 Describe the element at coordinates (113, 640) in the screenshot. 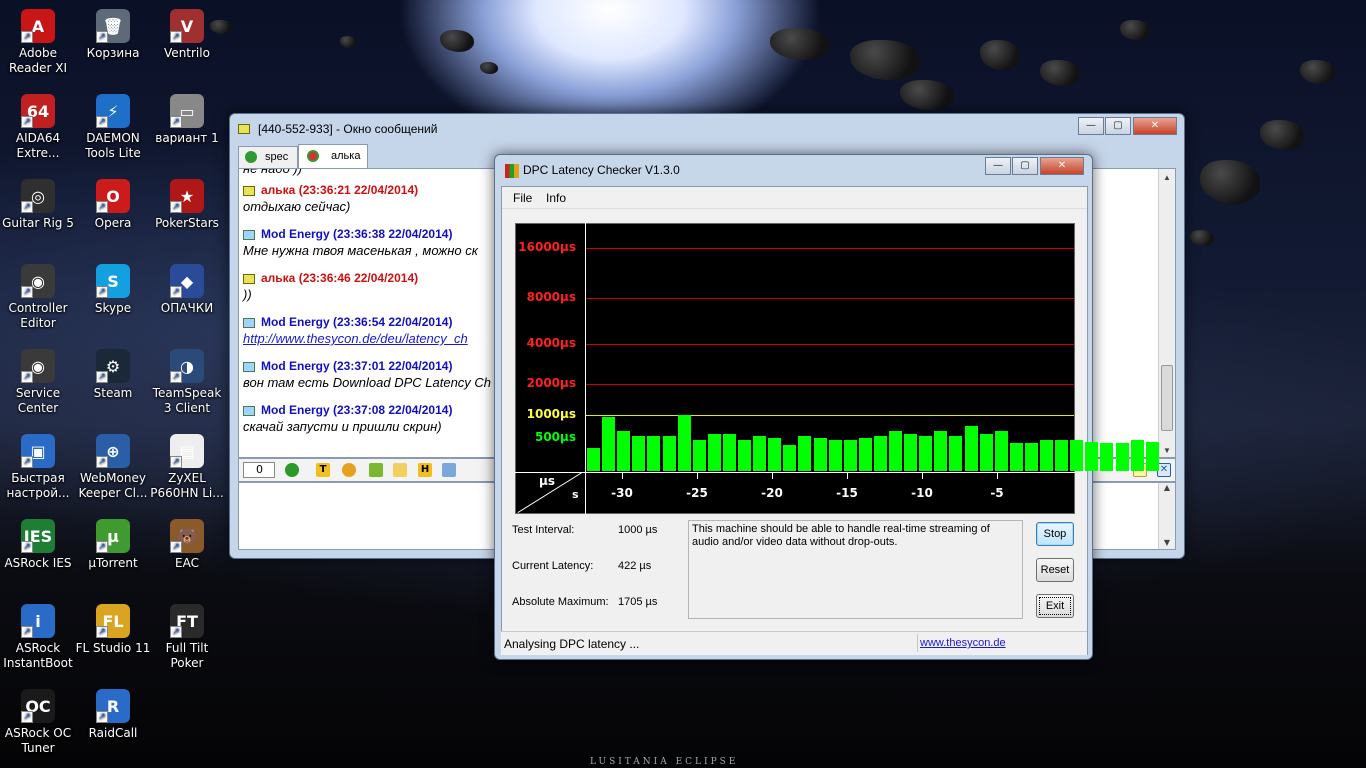

I see `desktop-icon: FL ↗ FL Studio 11` at that location.